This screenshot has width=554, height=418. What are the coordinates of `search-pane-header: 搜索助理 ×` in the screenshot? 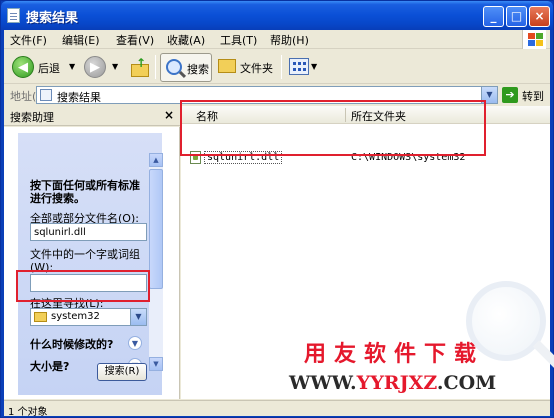 It's located at (92, 116).